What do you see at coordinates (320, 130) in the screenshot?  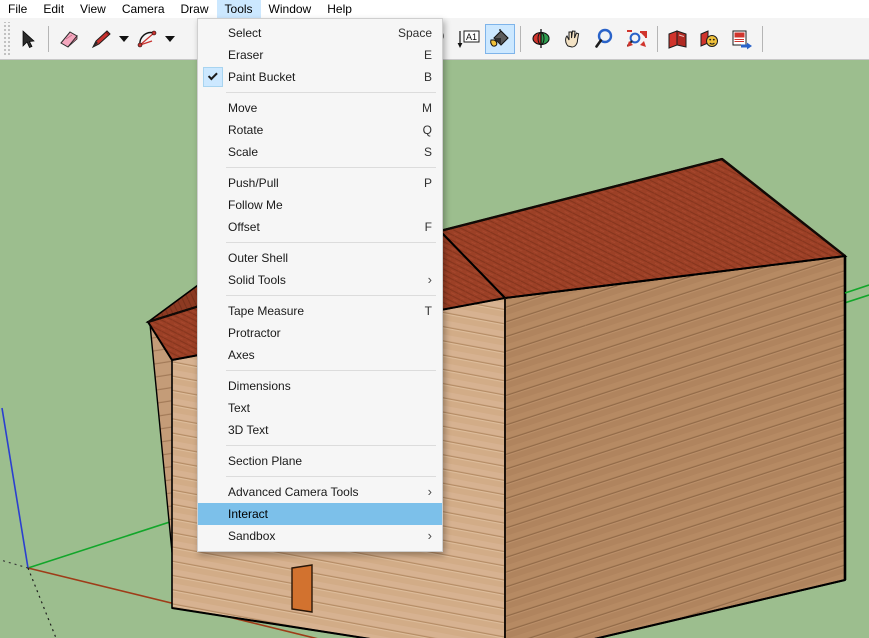 I see `menu-item-rotate: Rotate Q` at bounding box center [320, 130].